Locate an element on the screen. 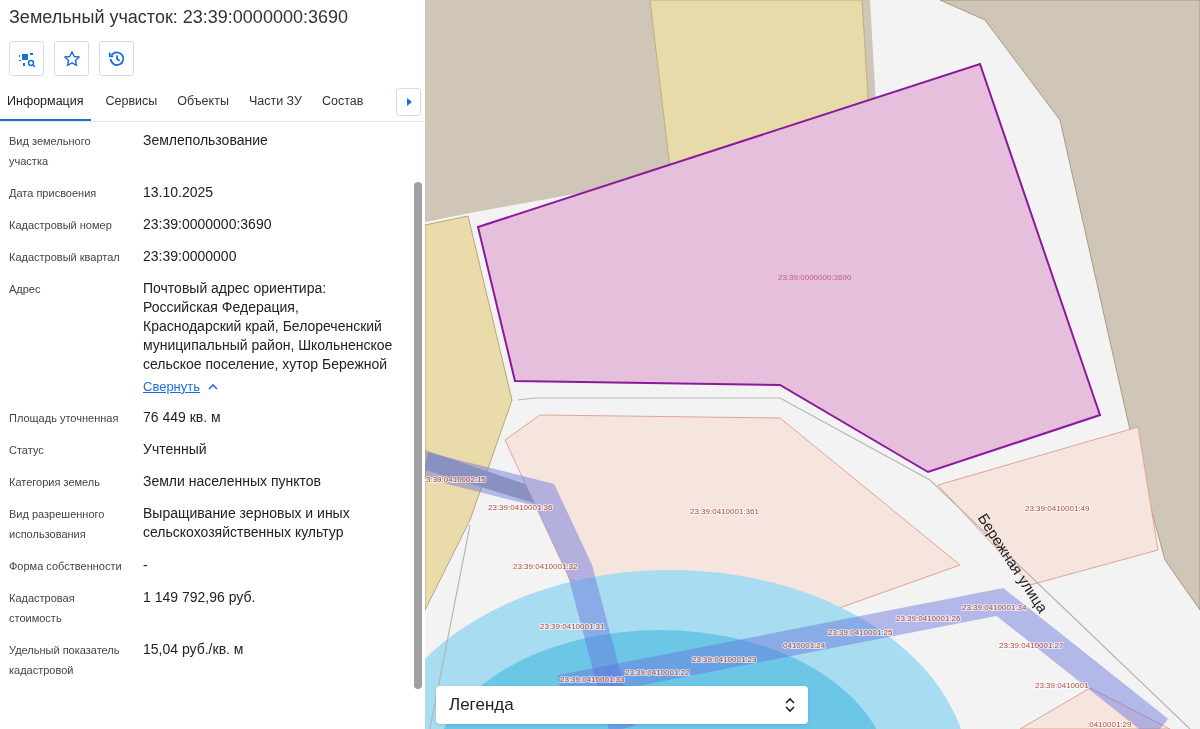 The width and height of the screenshot is (1200, 729). tab: Части ЗУ is located at coordinates (275, 105).